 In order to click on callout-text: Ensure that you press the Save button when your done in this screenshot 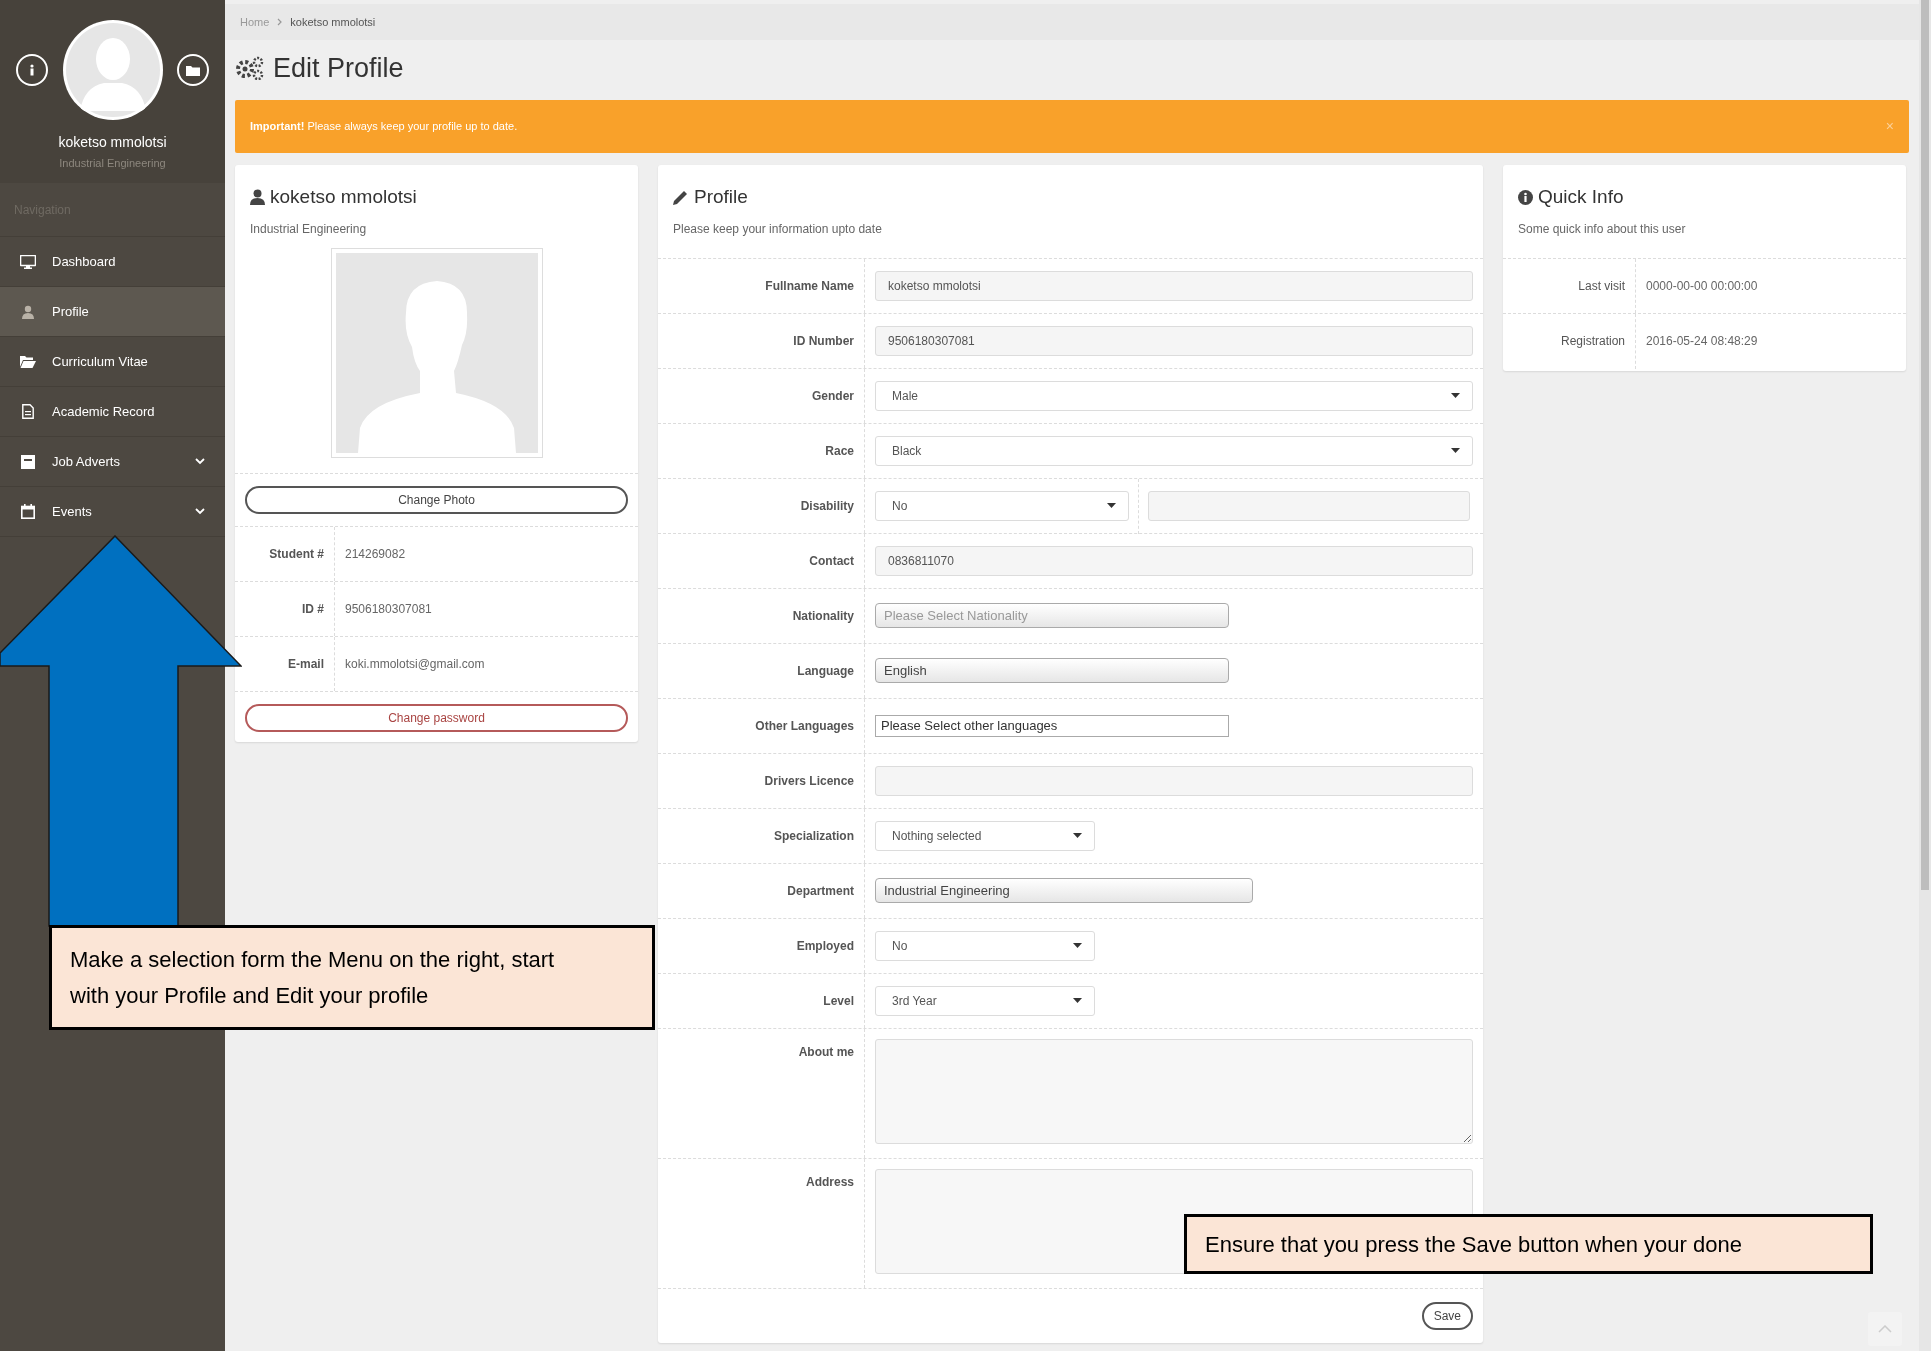, I will do `click(1473, 1244)`.